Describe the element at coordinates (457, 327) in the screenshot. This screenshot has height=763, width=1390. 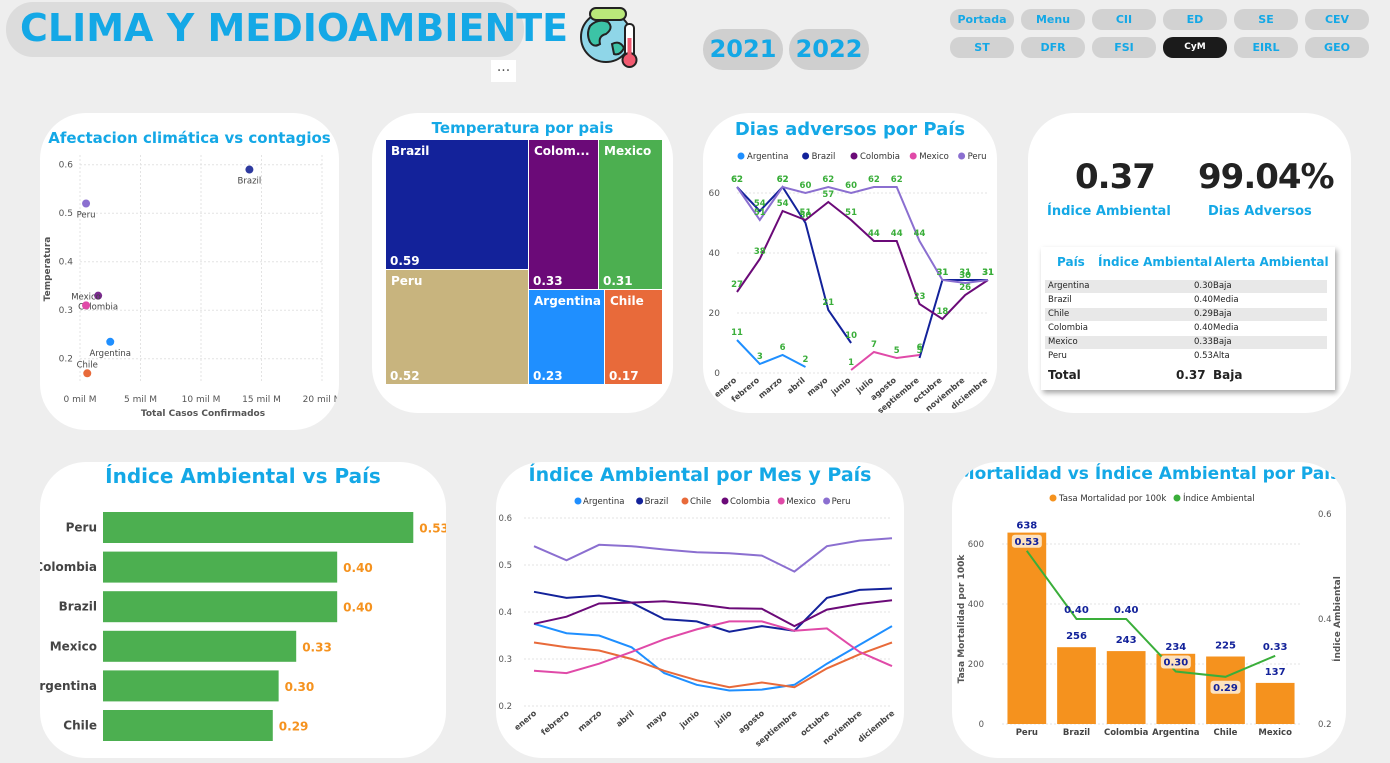
I see `treemap-tile-peru: Peru 0.52` at that location.